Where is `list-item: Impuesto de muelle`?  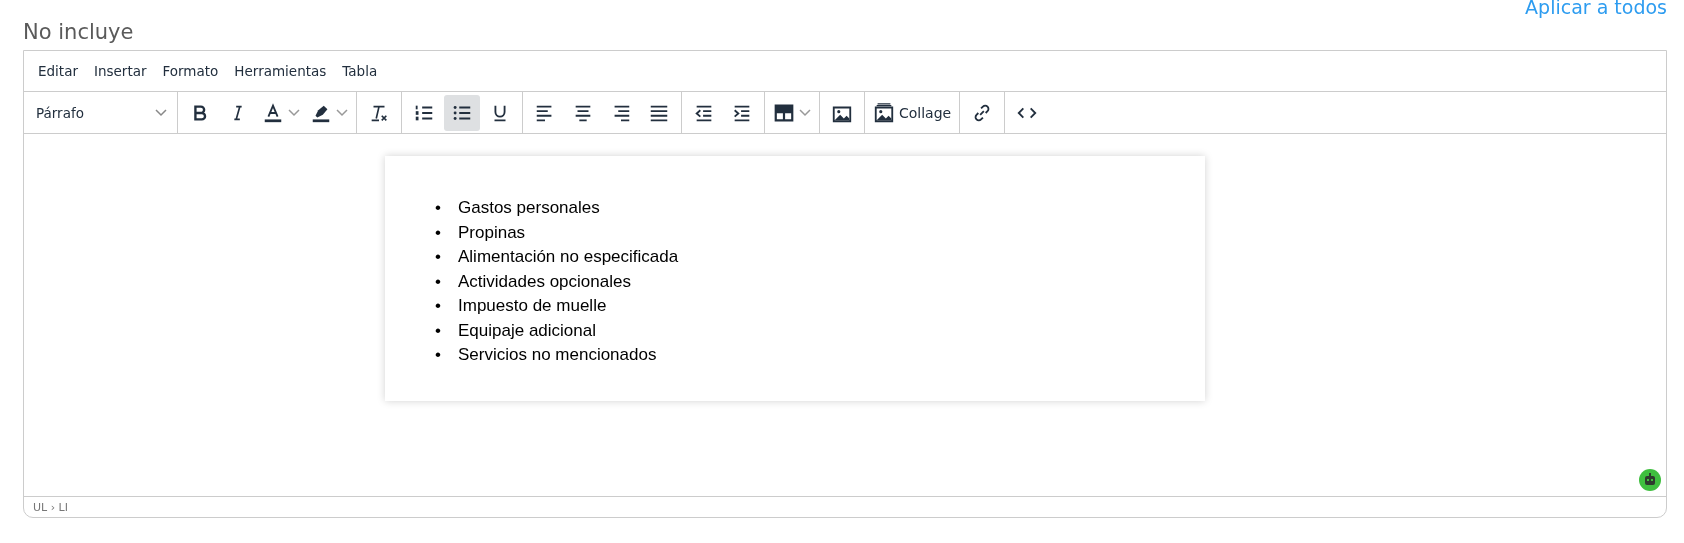 list-item: Impuesto de muelle is located at coordinates (532, 306).